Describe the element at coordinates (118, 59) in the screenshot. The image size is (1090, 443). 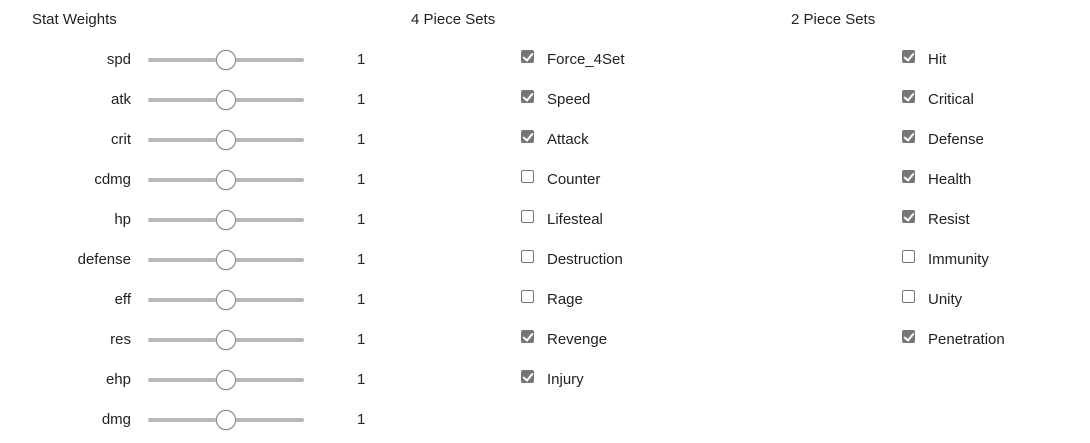
I see `stat-label: spd` at that location.